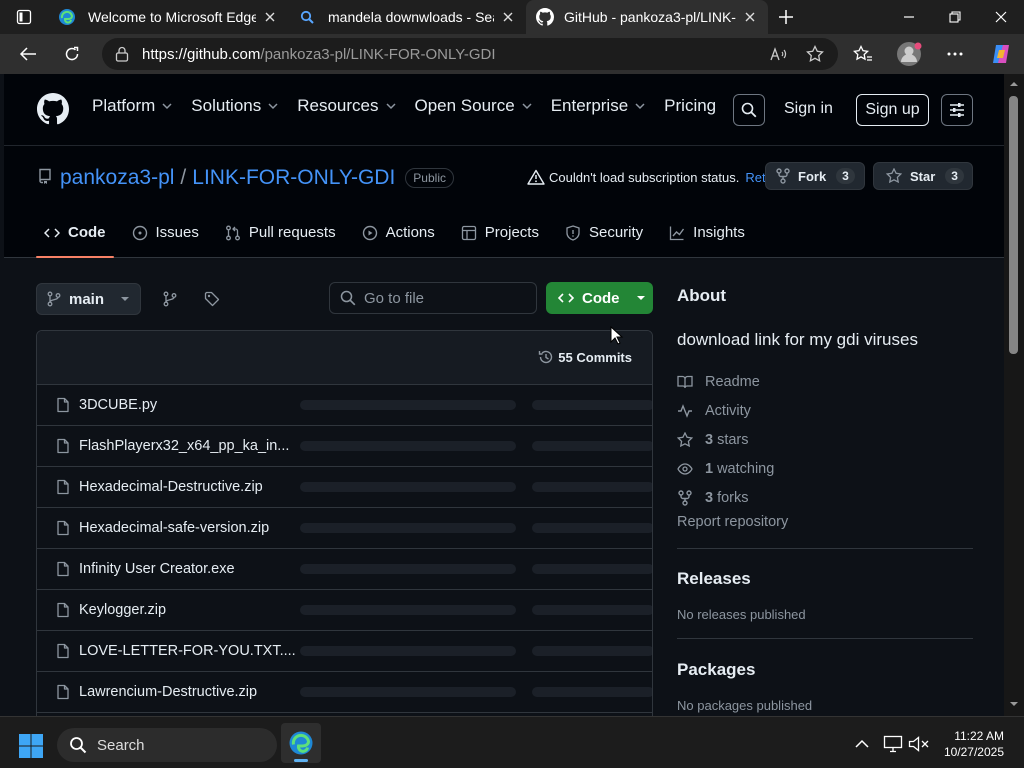  What do you see at coordinates (779, 54) in the screenshot?
I see `read-aloud-icon` at bounding box center [779, 54].